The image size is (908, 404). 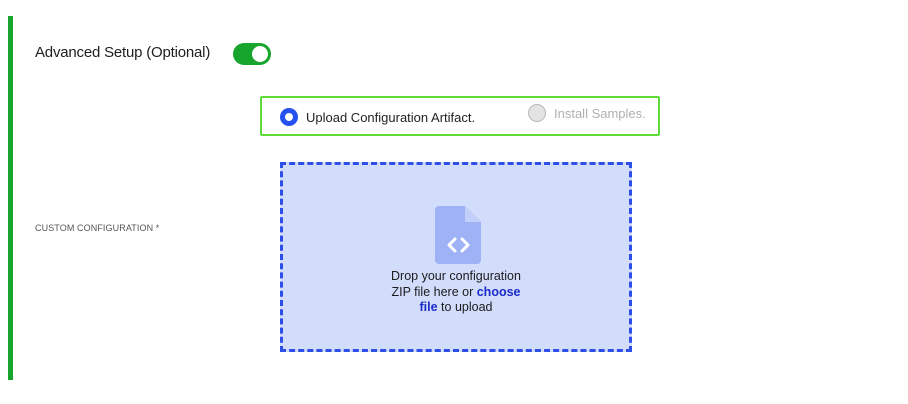 What do you see at coordinates (456, 276) in the screenshot?
I see `dropzone-line-1: Drop your configuration` at bounding box center [456, 276].